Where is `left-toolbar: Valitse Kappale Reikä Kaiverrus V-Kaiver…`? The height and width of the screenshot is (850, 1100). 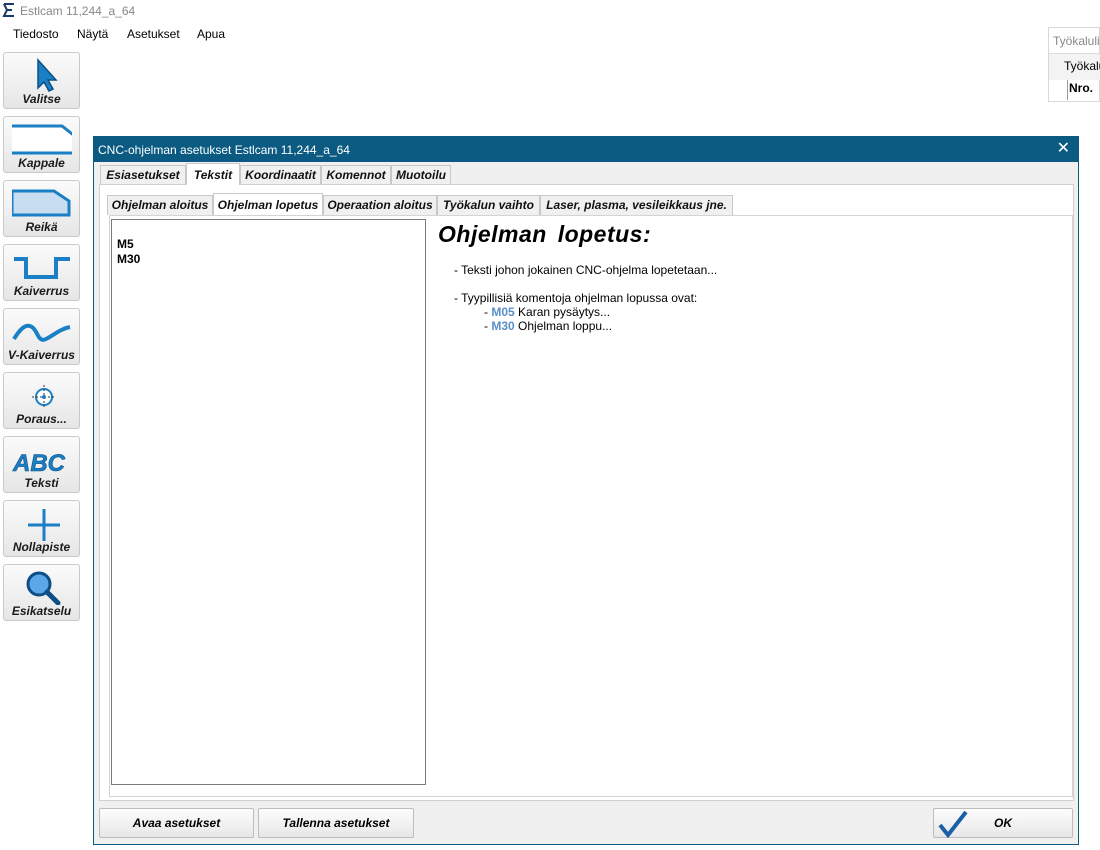 left-toolbar: Valitse Kappale Reikä Kaiverrus V-Kaiver… is located at coordinates (42, 342).